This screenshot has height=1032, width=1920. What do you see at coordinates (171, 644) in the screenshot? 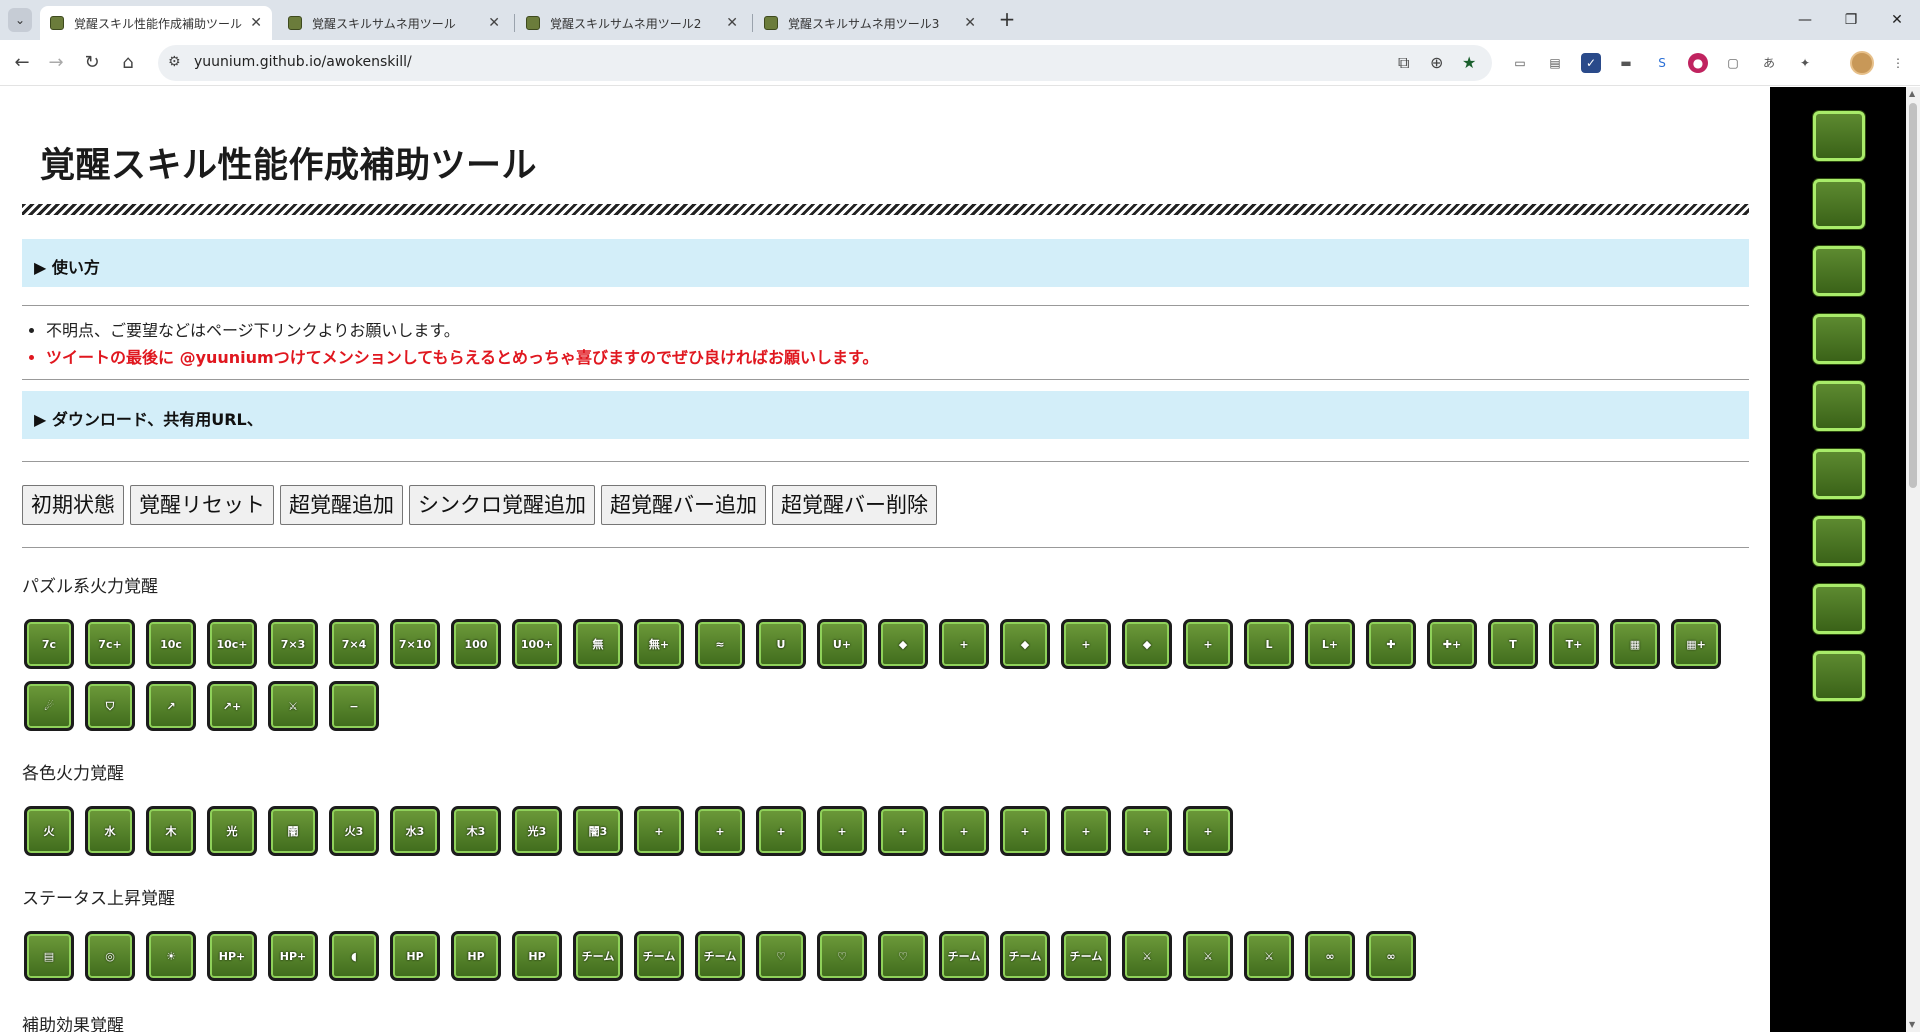
I see `10combo-icon: 10c` at bounding box center [171, 644].